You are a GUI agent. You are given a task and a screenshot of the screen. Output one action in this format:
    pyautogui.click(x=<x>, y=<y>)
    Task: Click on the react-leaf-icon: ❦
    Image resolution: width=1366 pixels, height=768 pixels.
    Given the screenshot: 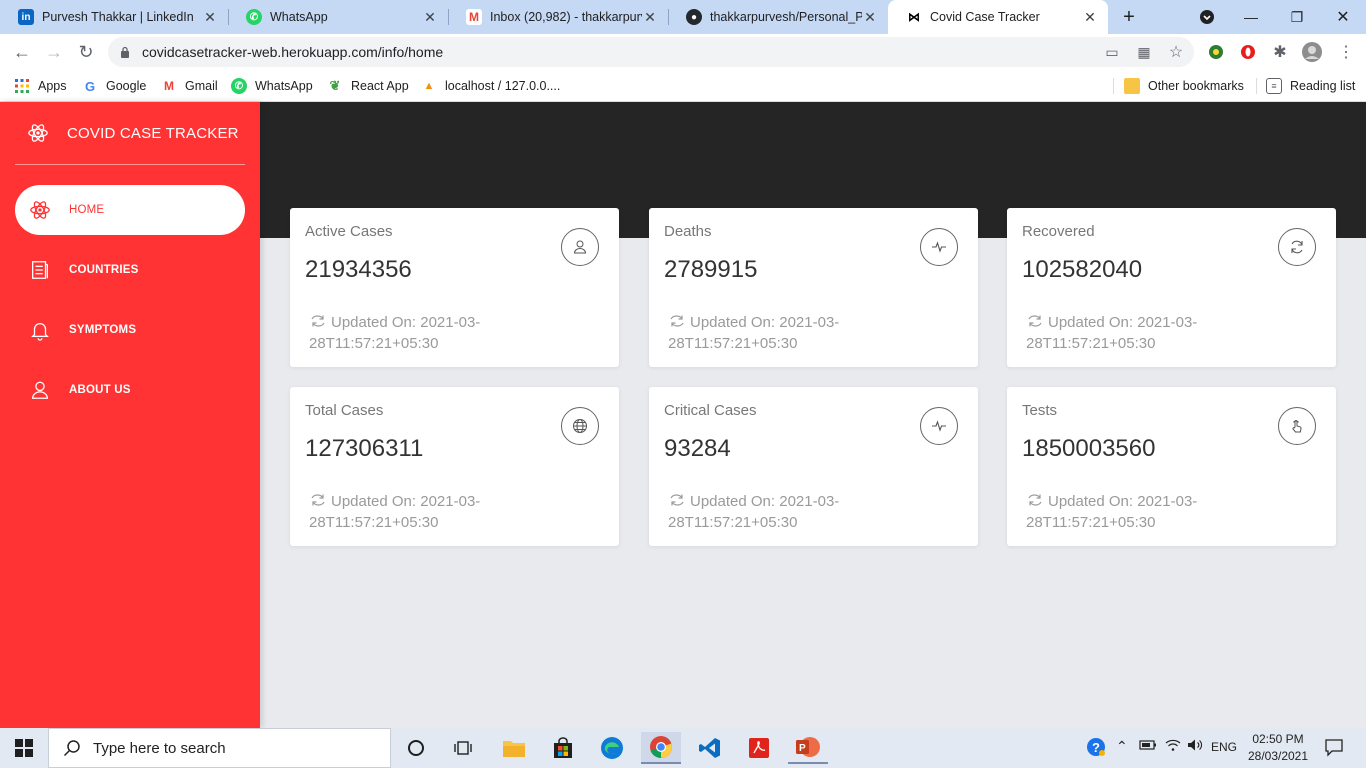 What is the action you would take?
    pyautogui.click(x=335, y=86)
    